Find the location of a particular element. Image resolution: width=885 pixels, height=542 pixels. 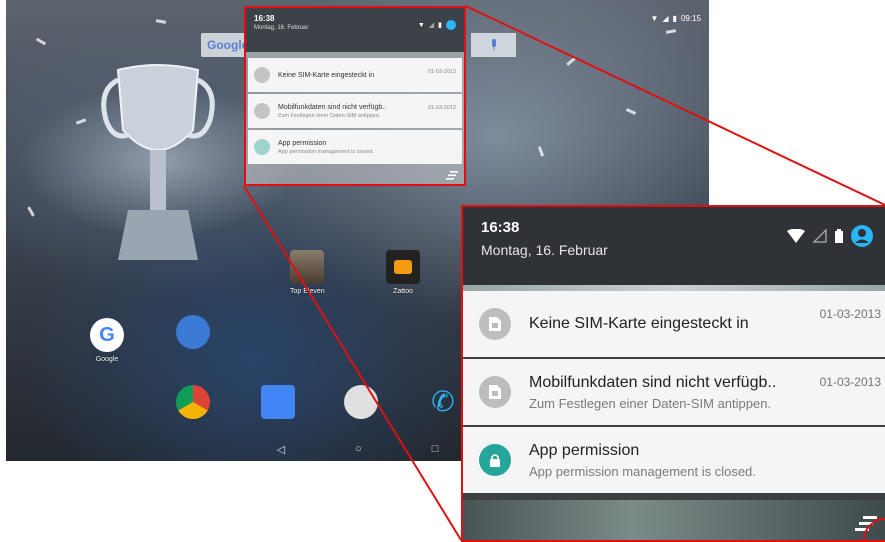

battery-icon is located at coordinates (839, 236).